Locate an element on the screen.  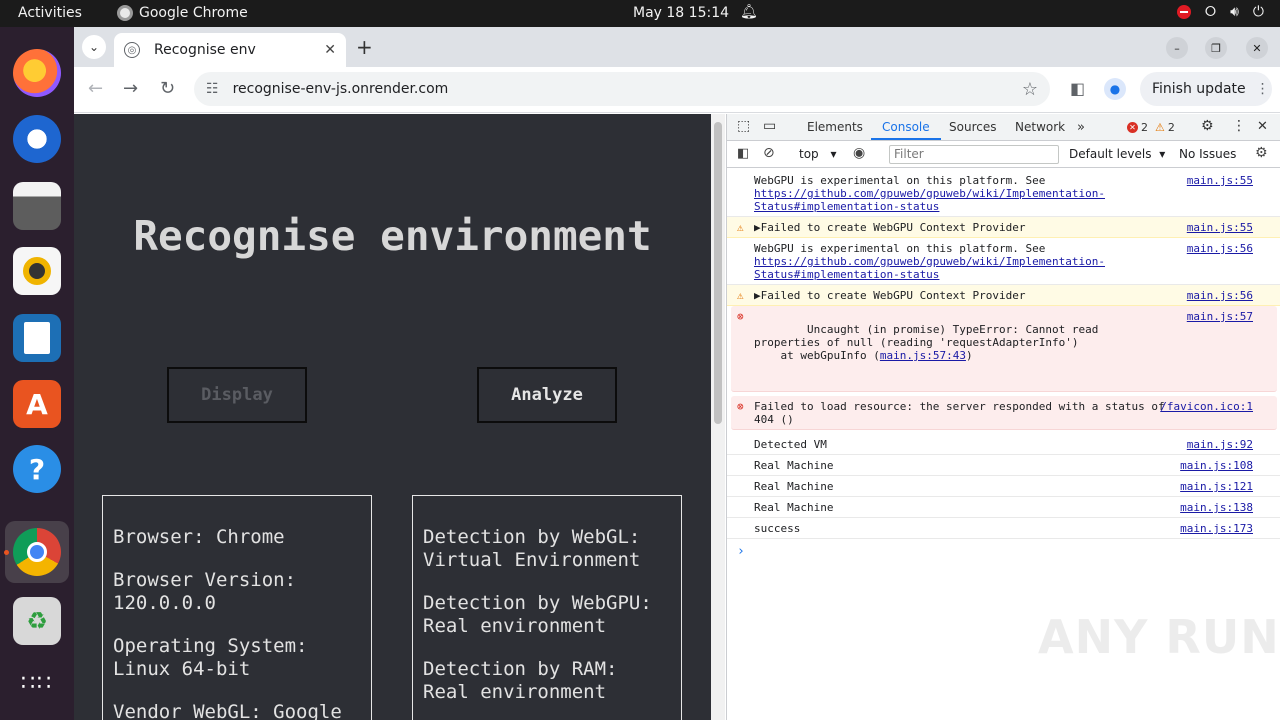
detection-webgpu: Detection by WebGPU: Real environment is located at coordinates (537, 614).